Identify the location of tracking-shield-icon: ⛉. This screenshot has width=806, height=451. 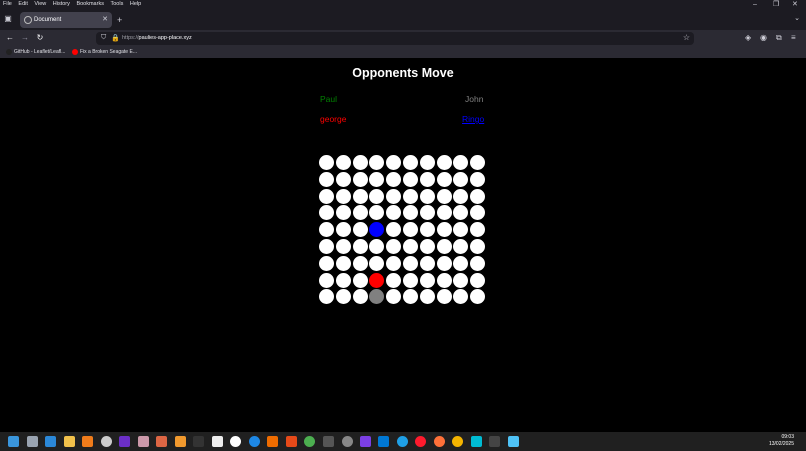
(103, 38).